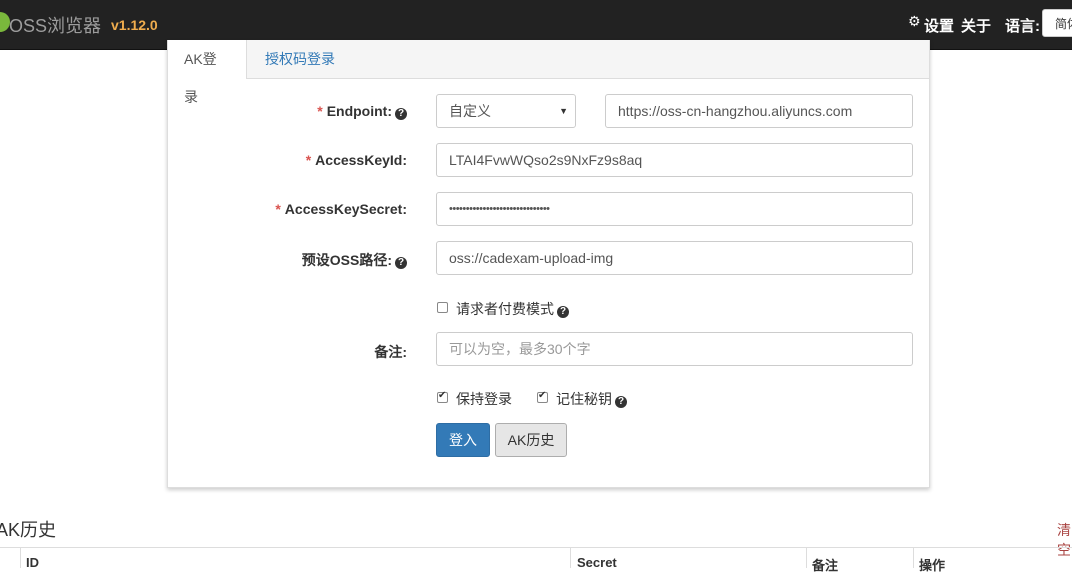 The height and width of the screenshot is (574, 1072). Describe the element at coordinates (442, 307) in the screenshot. I see `requester-pays-checkbox` at that location.